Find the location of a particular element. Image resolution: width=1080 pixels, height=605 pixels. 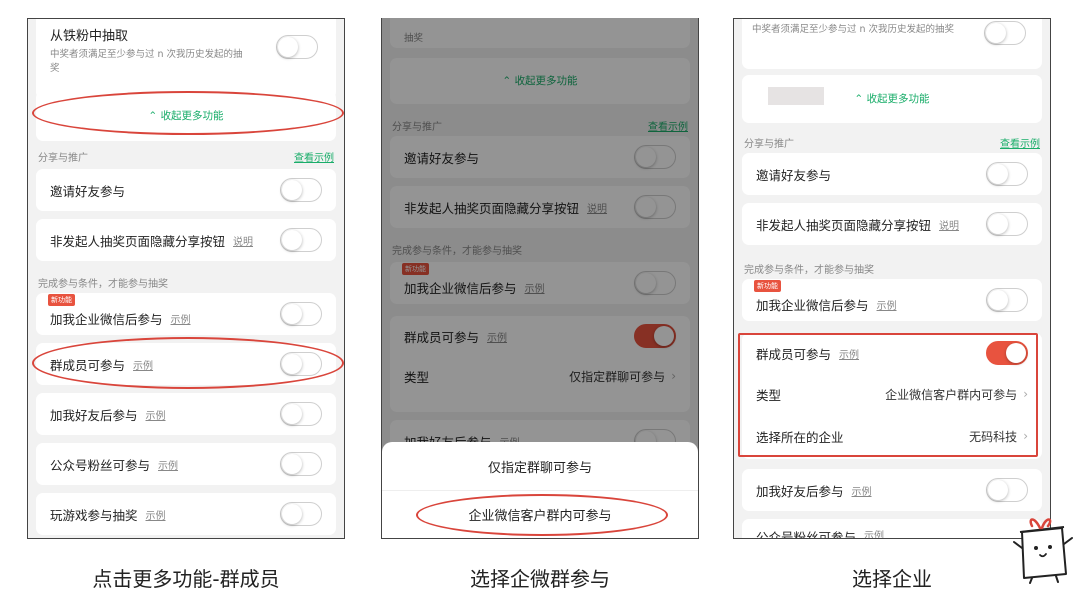

game-toggle is located at coordinates (301, 514).